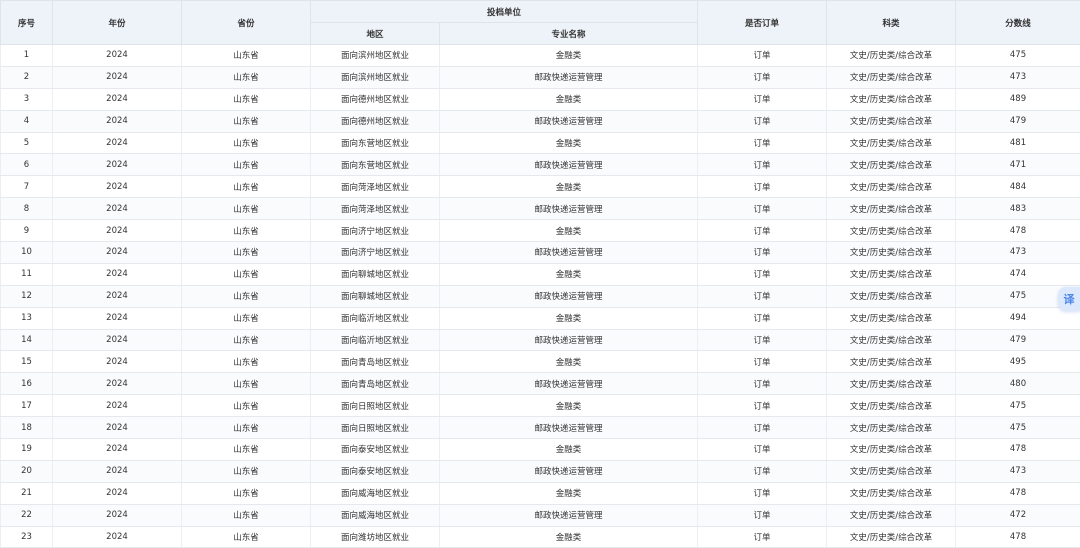 The image size is (1080, 548). I want to click on header-year: 年份, so click(117, 22).